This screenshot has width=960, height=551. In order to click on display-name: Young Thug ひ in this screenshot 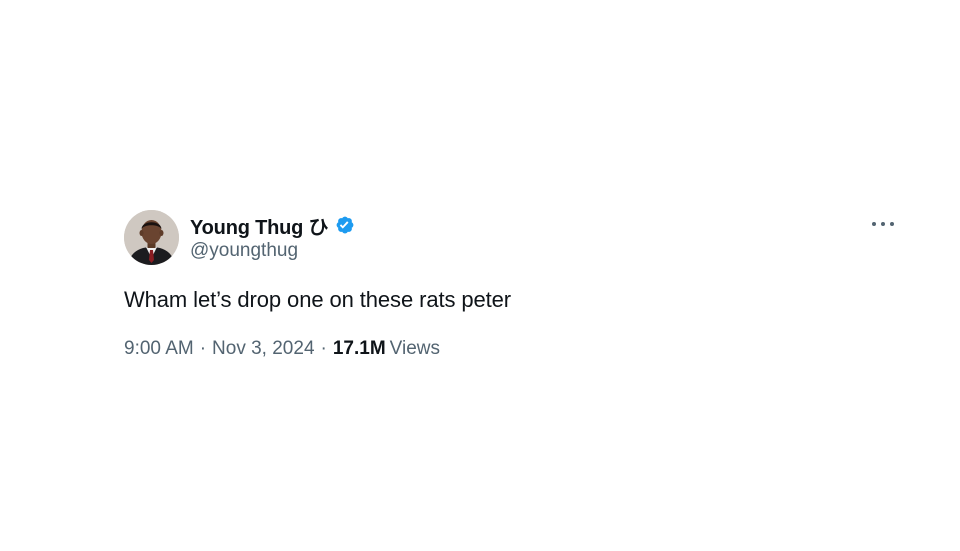, I will do `click(259, 225)`.